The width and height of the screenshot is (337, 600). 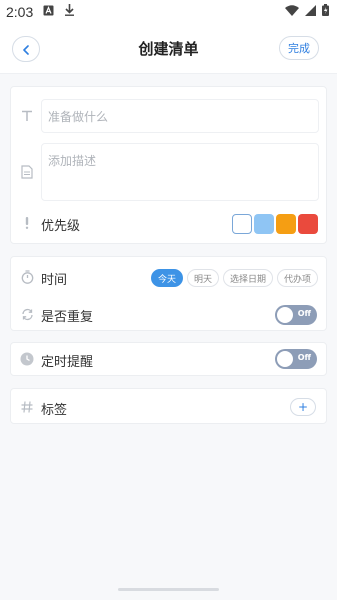 I want to click on priority-swatch-white, so click(x=242, y=224).